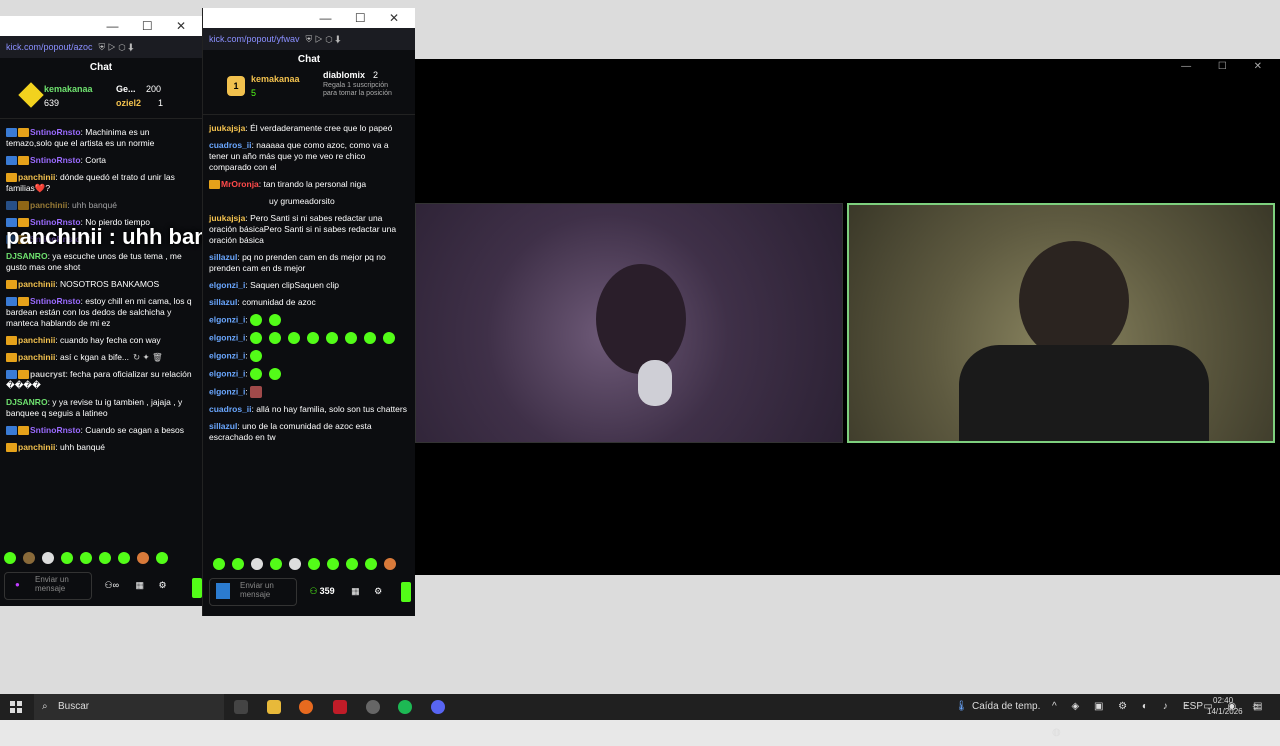  I want to click on leader-amount-3: 1, so click(161, 103).